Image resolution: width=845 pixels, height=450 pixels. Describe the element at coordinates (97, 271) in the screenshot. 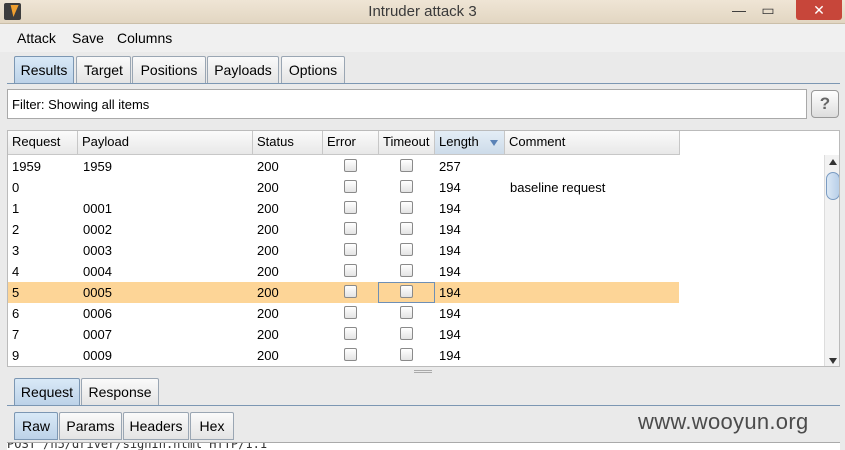

I see `cell-payload: 0004` at that location.